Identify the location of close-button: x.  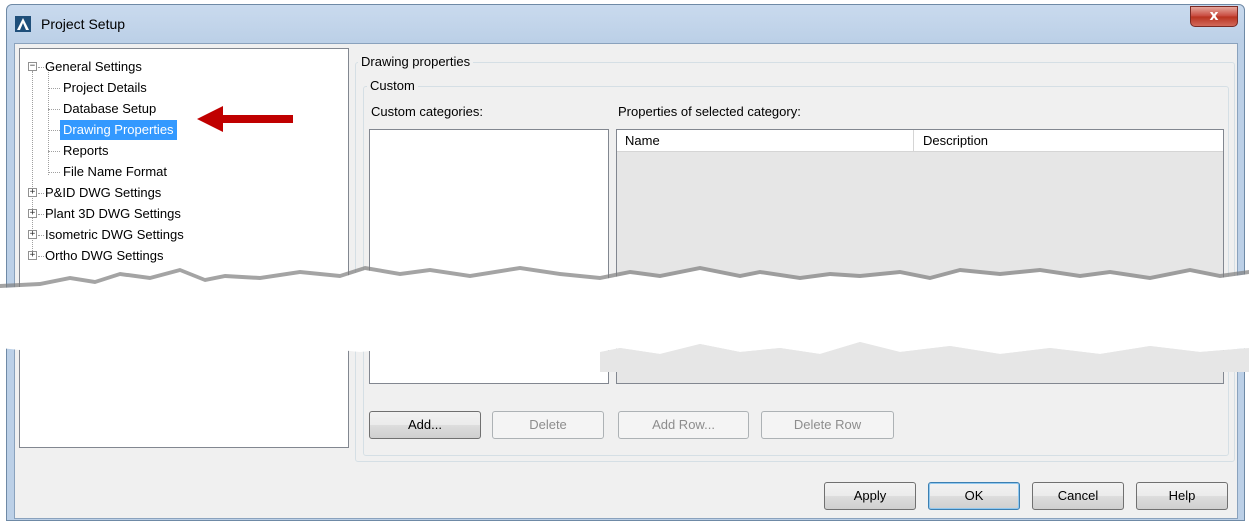
(1214, 16).